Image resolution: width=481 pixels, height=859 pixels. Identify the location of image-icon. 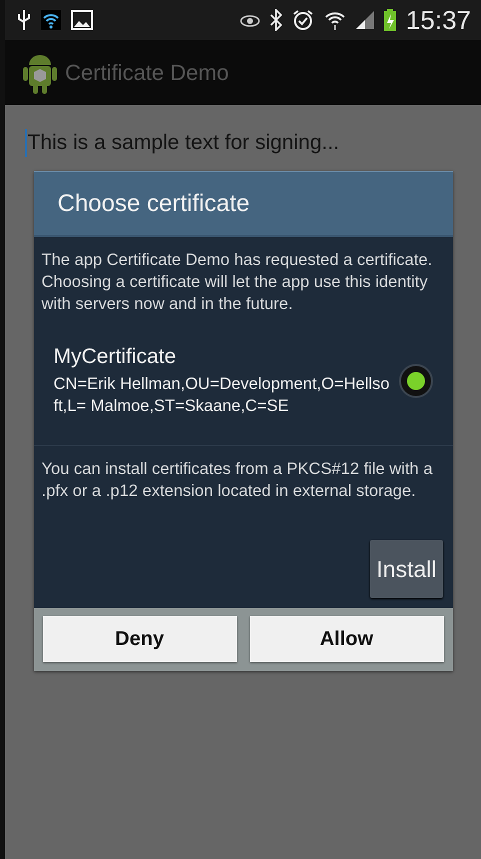
(82, 20).